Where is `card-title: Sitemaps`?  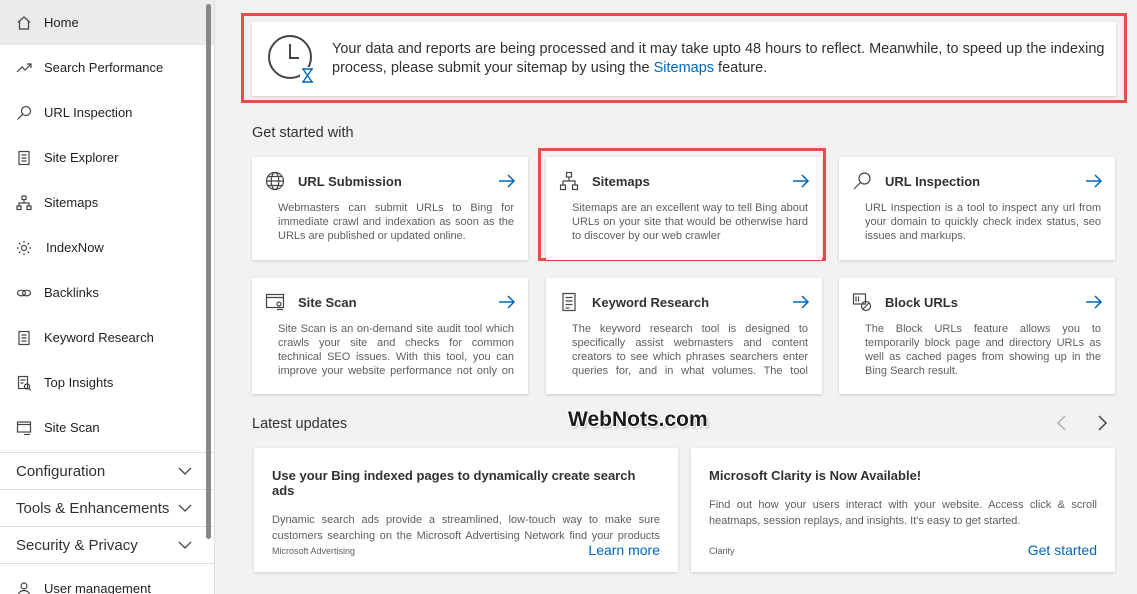
card-title: Sitemaps is located at coordinates (621, 181).